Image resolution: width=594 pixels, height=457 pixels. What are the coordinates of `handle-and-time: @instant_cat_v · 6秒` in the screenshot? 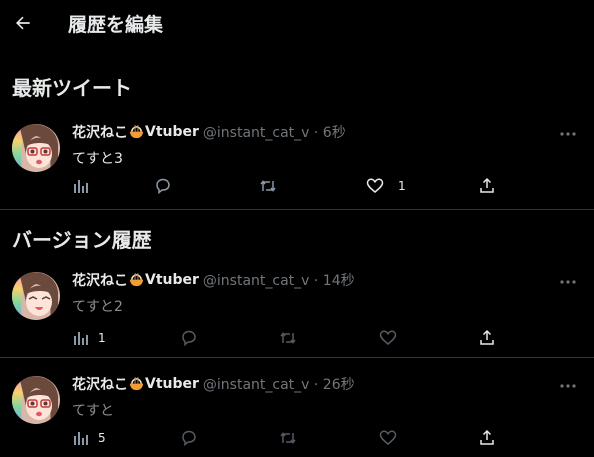 It's located at (274, 132).